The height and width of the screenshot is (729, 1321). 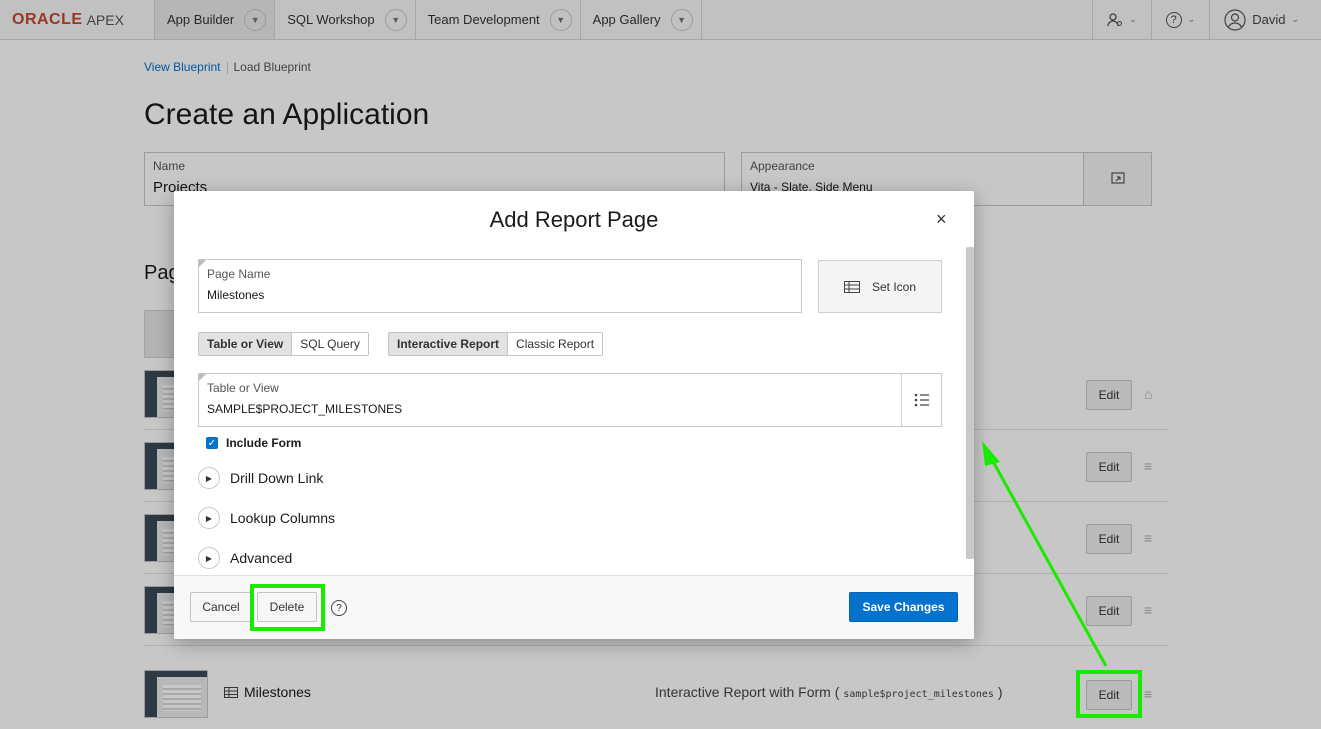 What do you see at coordinates (1045, 554) in the screenshot?
I see `annotation-arrow` at bounding box center [1045, 554].